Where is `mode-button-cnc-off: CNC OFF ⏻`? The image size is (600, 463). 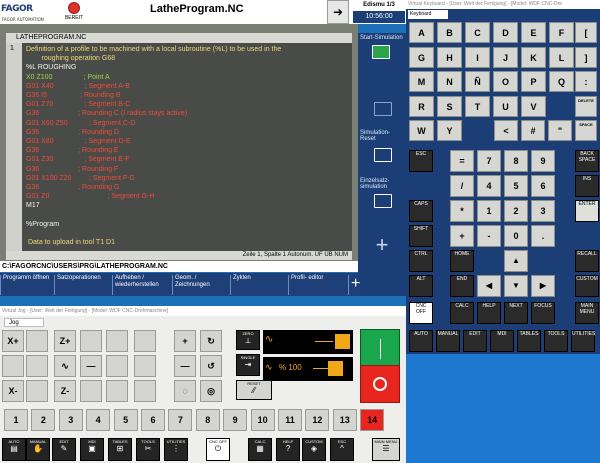 mode-button-cnc-off: CNC OFF ⏻ is located at coordinates (218, 449).